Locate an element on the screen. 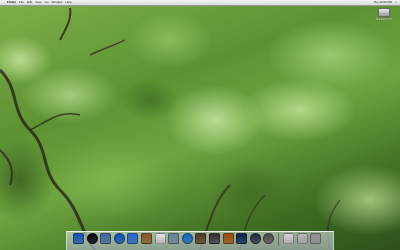  ichat-icon is located at coordinates (133, 238).